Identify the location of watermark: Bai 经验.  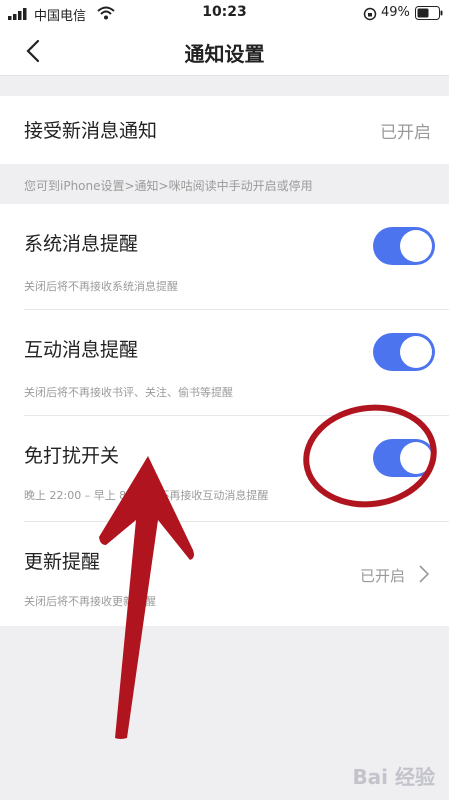
(393, 777).